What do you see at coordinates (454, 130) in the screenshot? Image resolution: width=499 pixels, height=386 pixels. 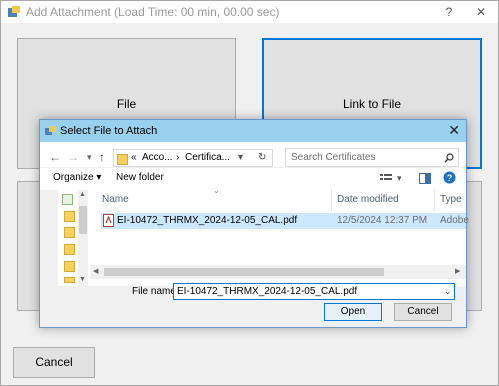 I see `dialog-close-icon: ✕` at bounding box center [454, 130].